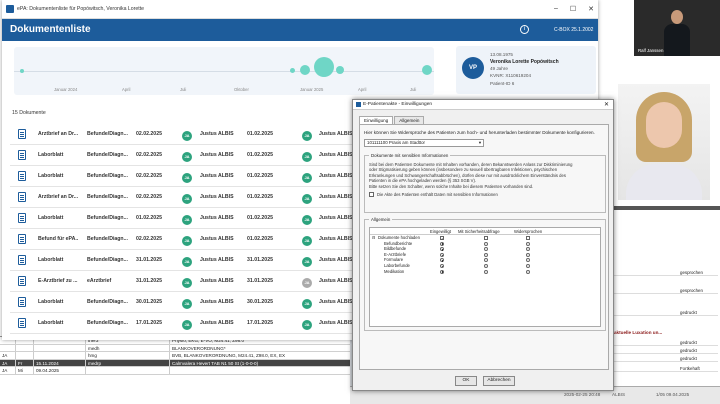 Image resolution: width=720 pixels, height=404 pixels. Describe the element at coordinates (665, 369) in the screenshot. I see `panel-row: Fortkehaft` at that location.